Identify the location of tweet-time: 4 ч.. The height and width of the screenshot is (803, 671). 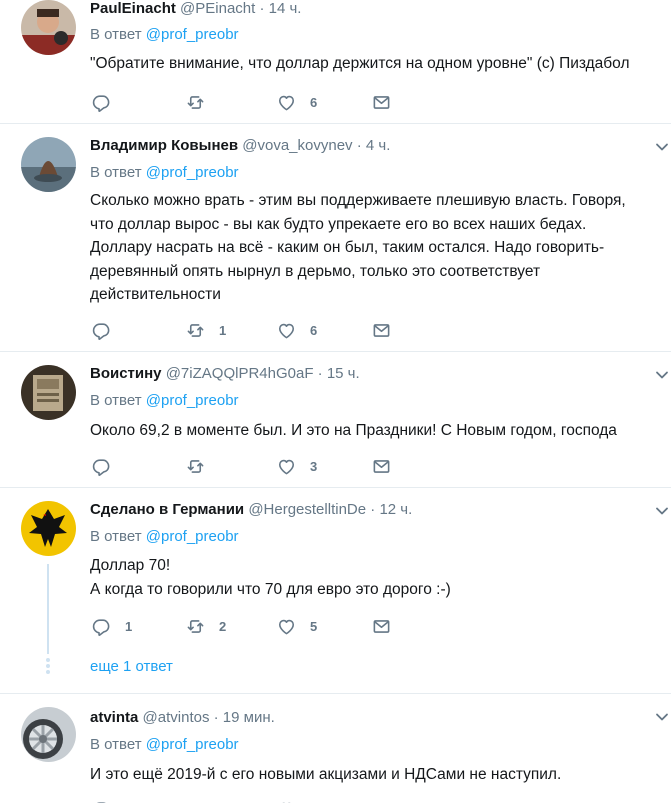
(378, 145).